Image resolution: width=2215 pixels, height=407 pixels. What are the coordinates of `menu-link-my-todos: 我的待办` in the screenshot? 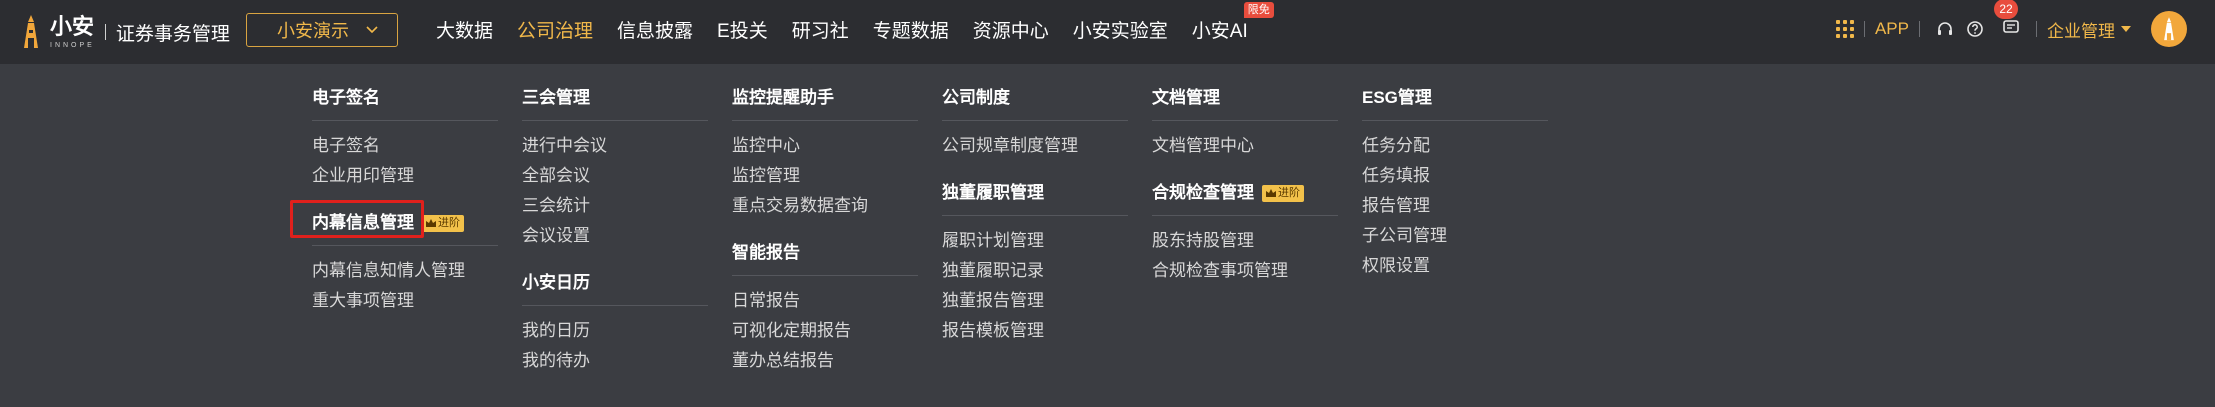 It's located at (617, 361).